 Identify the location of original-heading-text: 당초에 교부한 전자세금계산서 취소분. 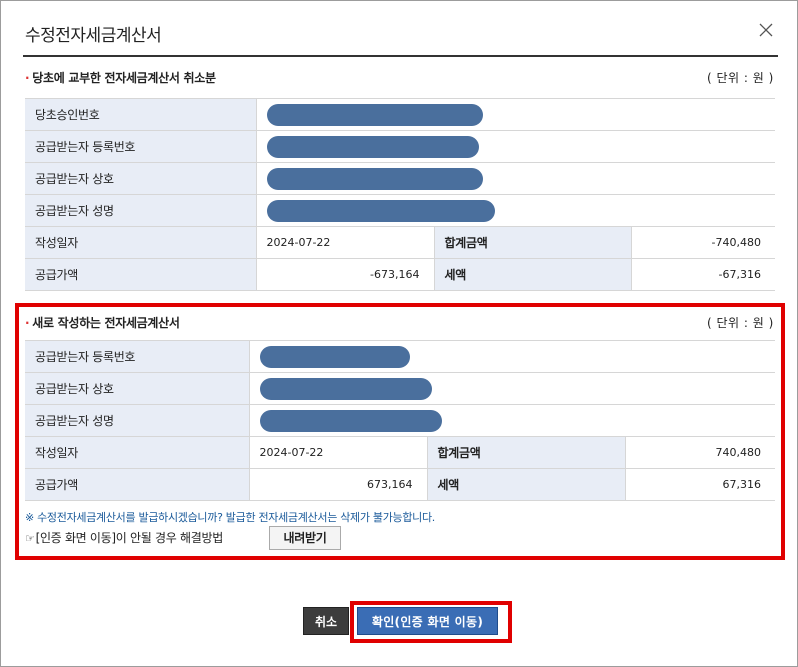
(124, 78).